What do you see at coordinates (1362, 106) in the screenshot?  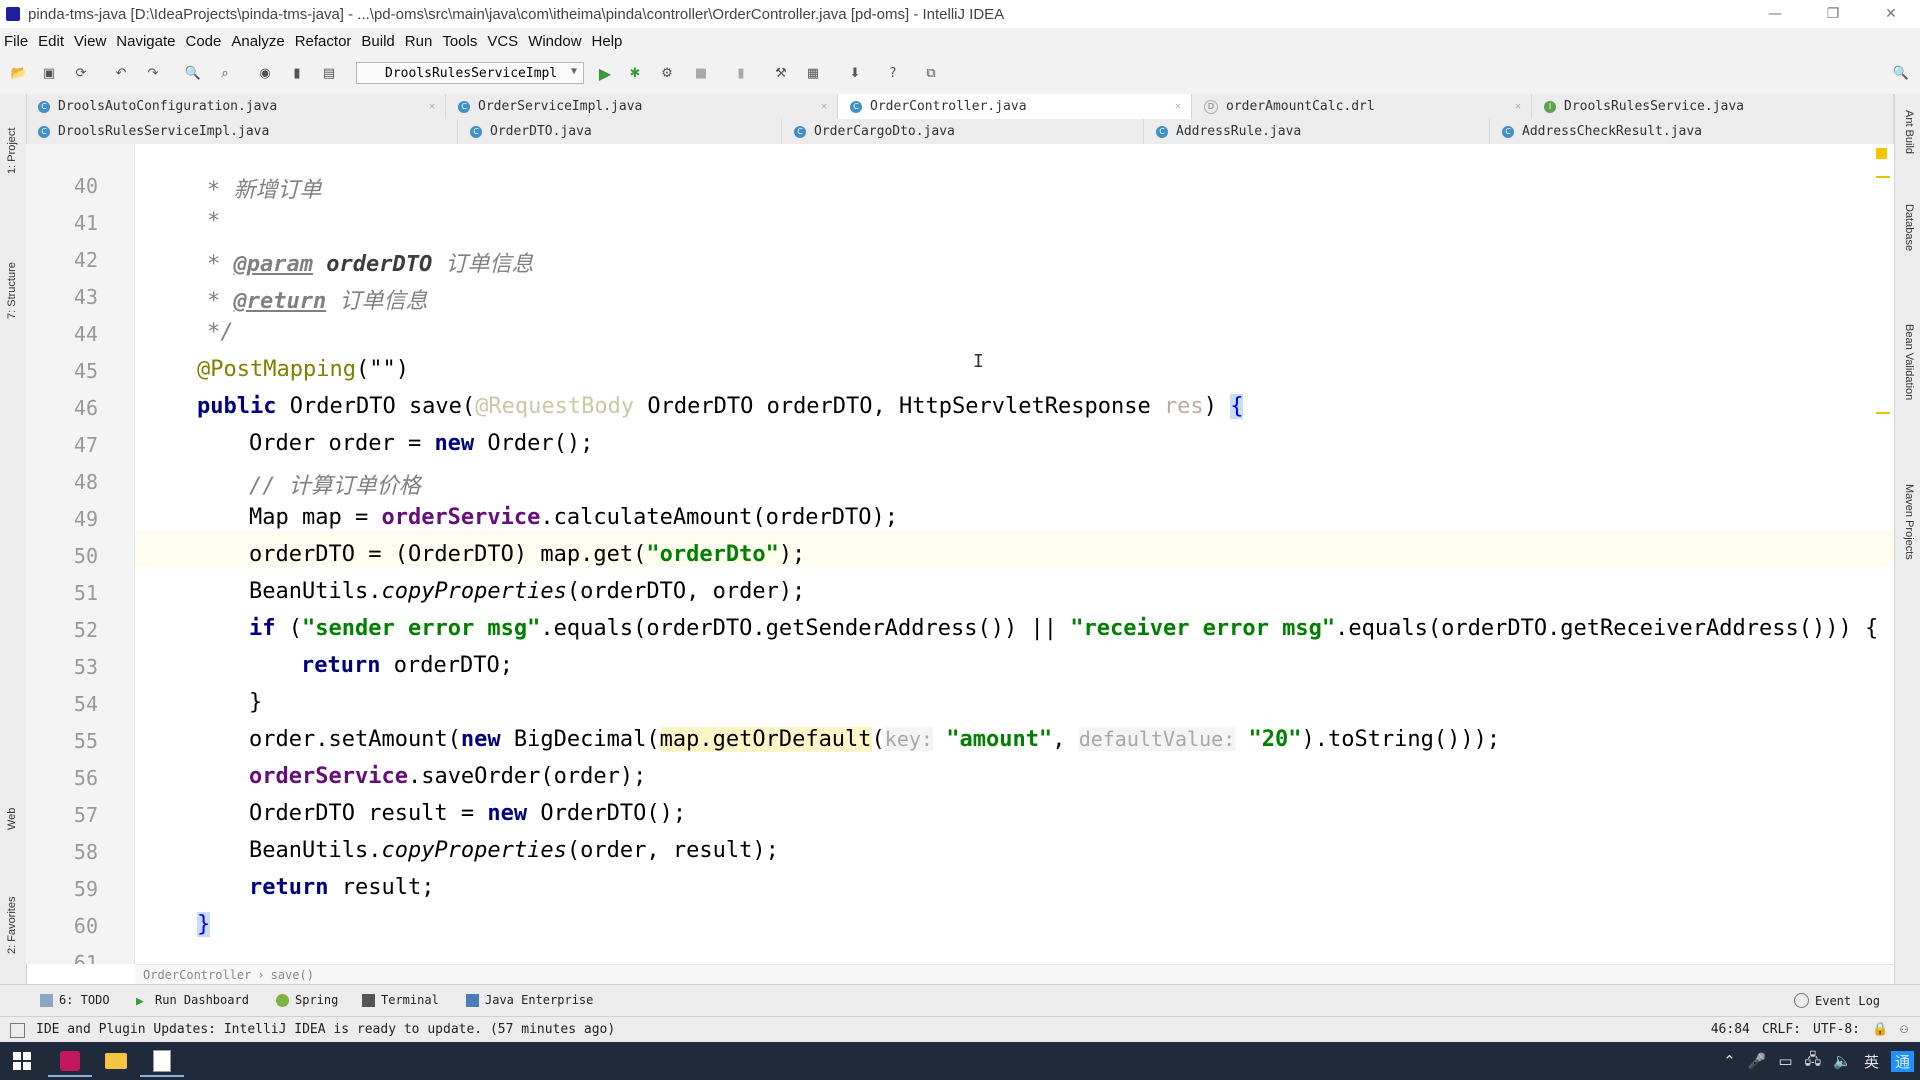 I see `tab-orderamountcalc: D orderAmountCalc.drl ✕` at bounding box center [1362, 106].